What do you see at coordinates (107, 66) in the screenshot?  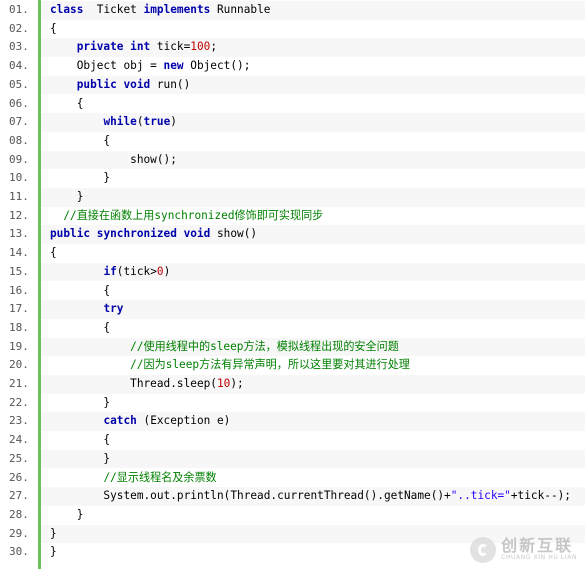 I see `code-token: Object obj =` at bounding box center [107, 66].